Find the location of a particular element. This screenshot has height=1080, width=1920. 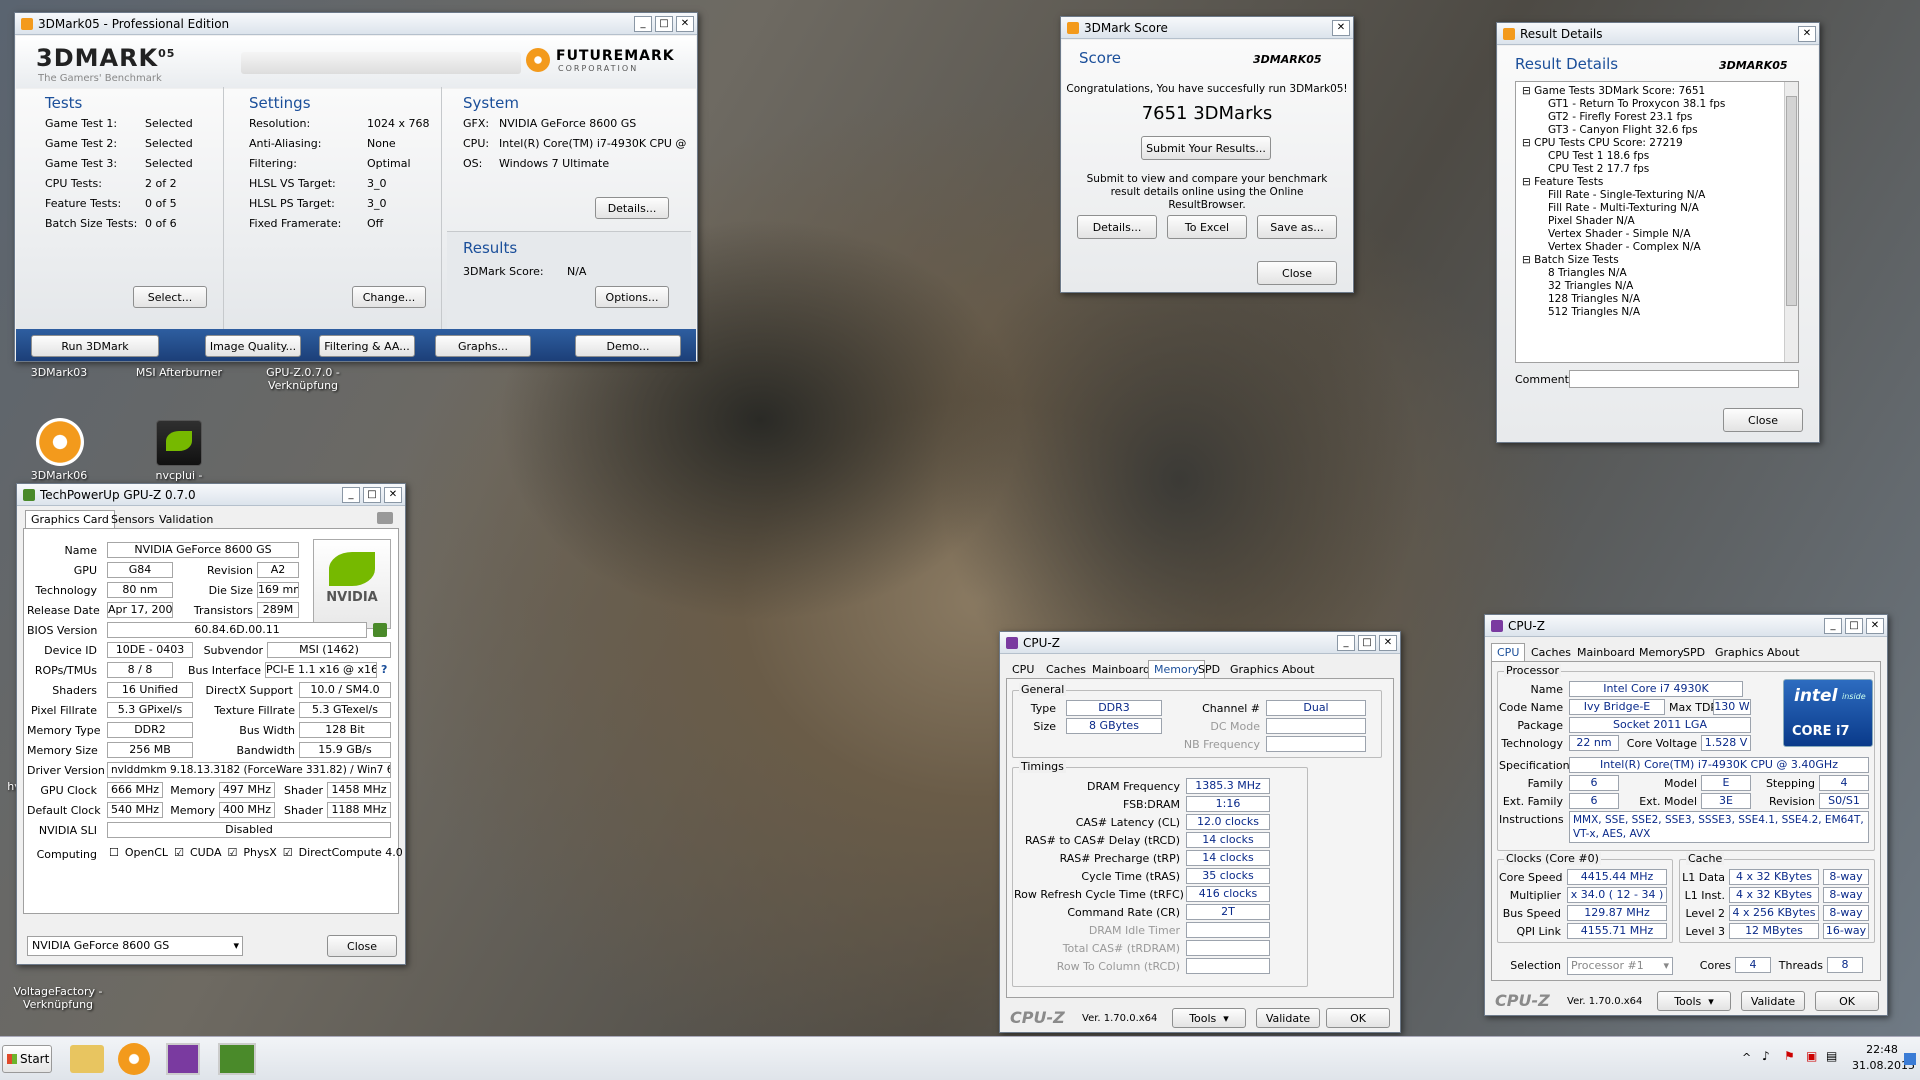

tree-item: GT2 - Firefly Forest 23.1 fps is located at coordinates (1660, 117).